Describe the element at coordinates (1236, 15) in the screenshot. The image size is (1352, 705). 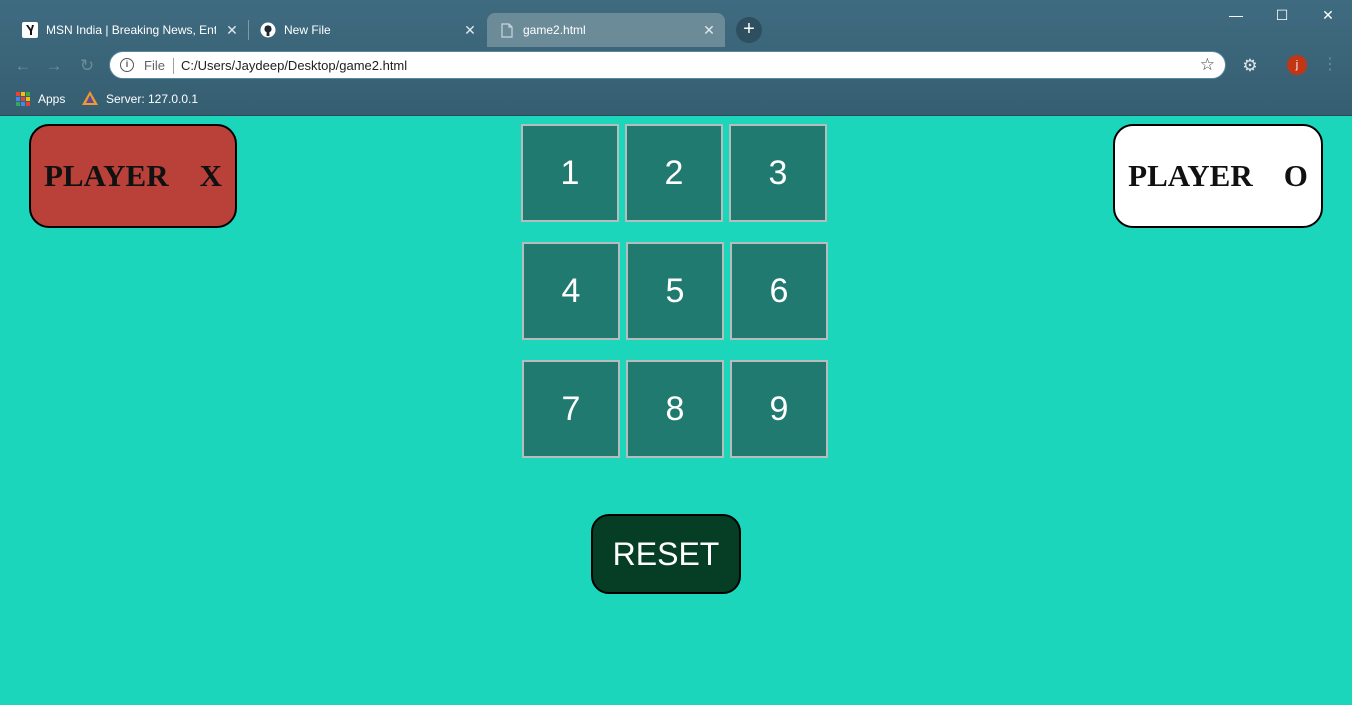
I see `minimize-button: —` at that location.